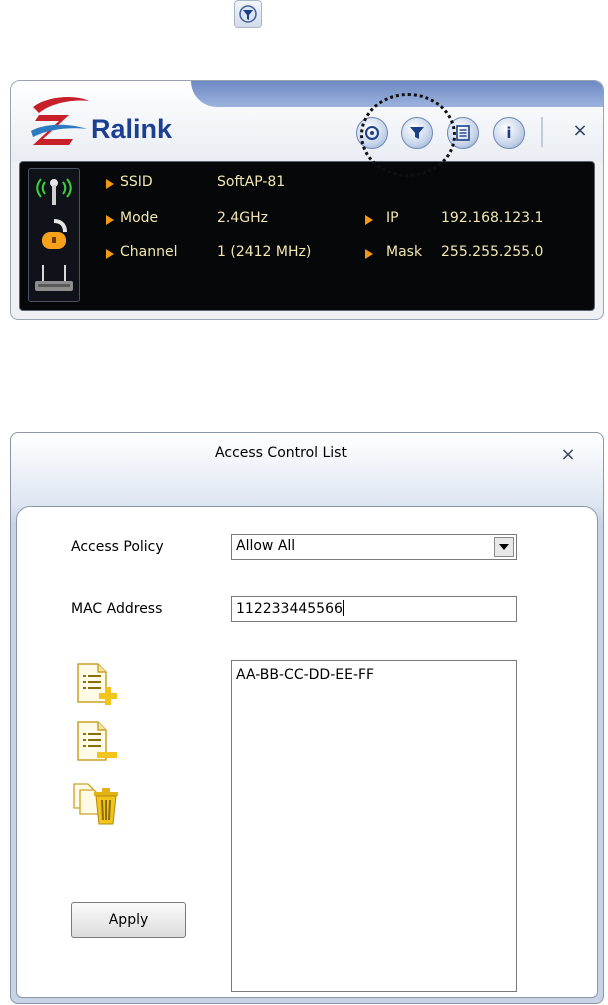 The width and height of the screenshot is (608, 1005). I want to click on add-mac-button, so click(96, 684).